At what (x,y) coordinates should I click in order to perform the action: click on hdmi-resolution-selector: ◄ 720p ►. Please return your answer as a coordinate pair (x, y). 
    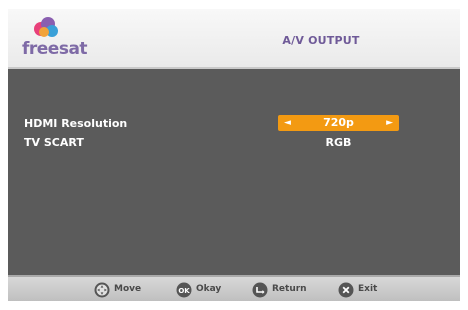
    Looking at the image, I should click on (338, 123).